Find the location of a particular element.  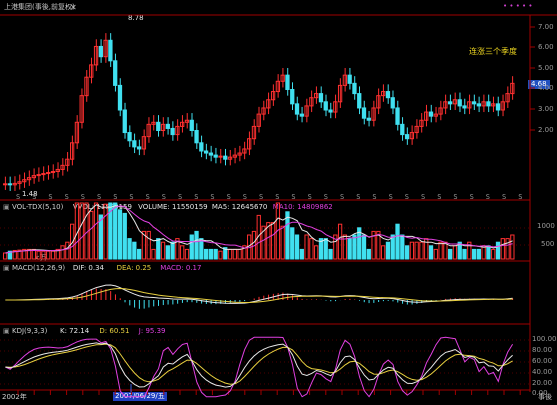

candle-up is located at coordinates (5, 184).